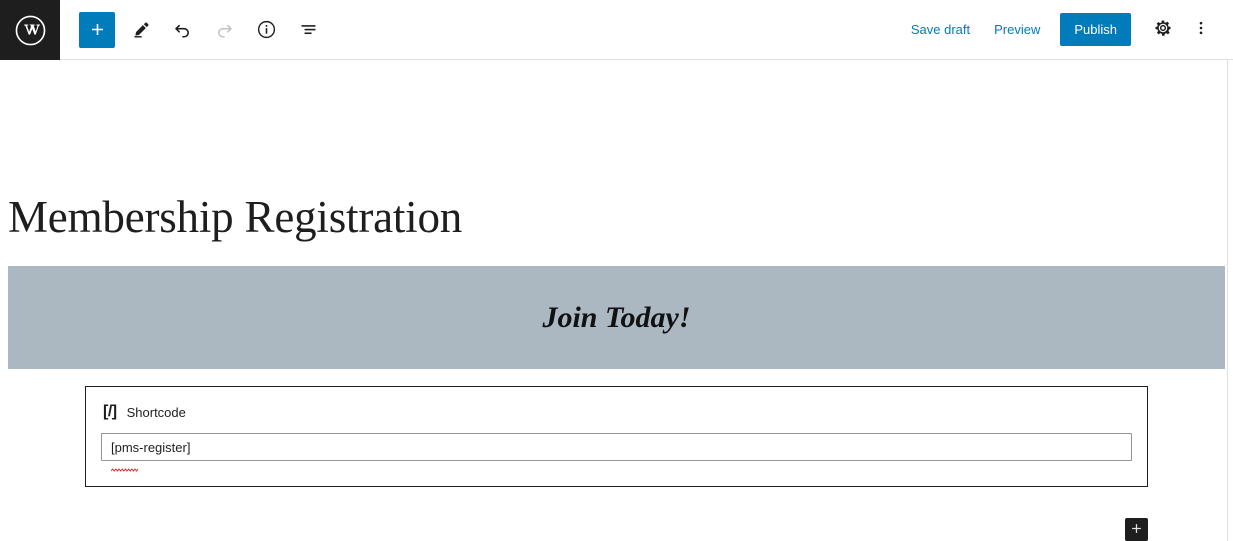 Image resolution: width=1233 pixels, height=541 pixels. I want to click on header-left-toolbar, so click(196, 29).